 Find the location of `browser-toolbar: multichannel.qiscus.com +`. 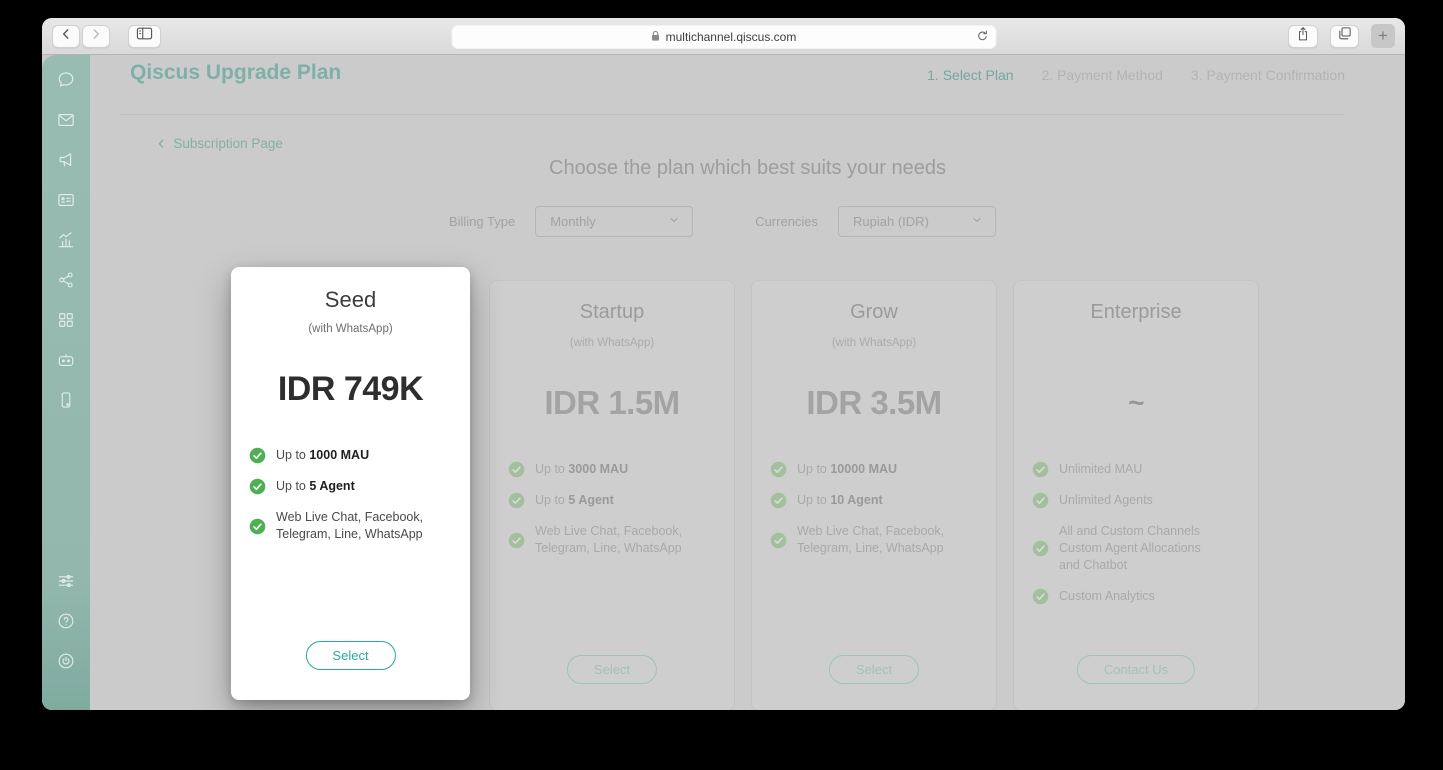

browser-toolbar: multichannel.qiscus.com + is located at coordinates (723, 36).